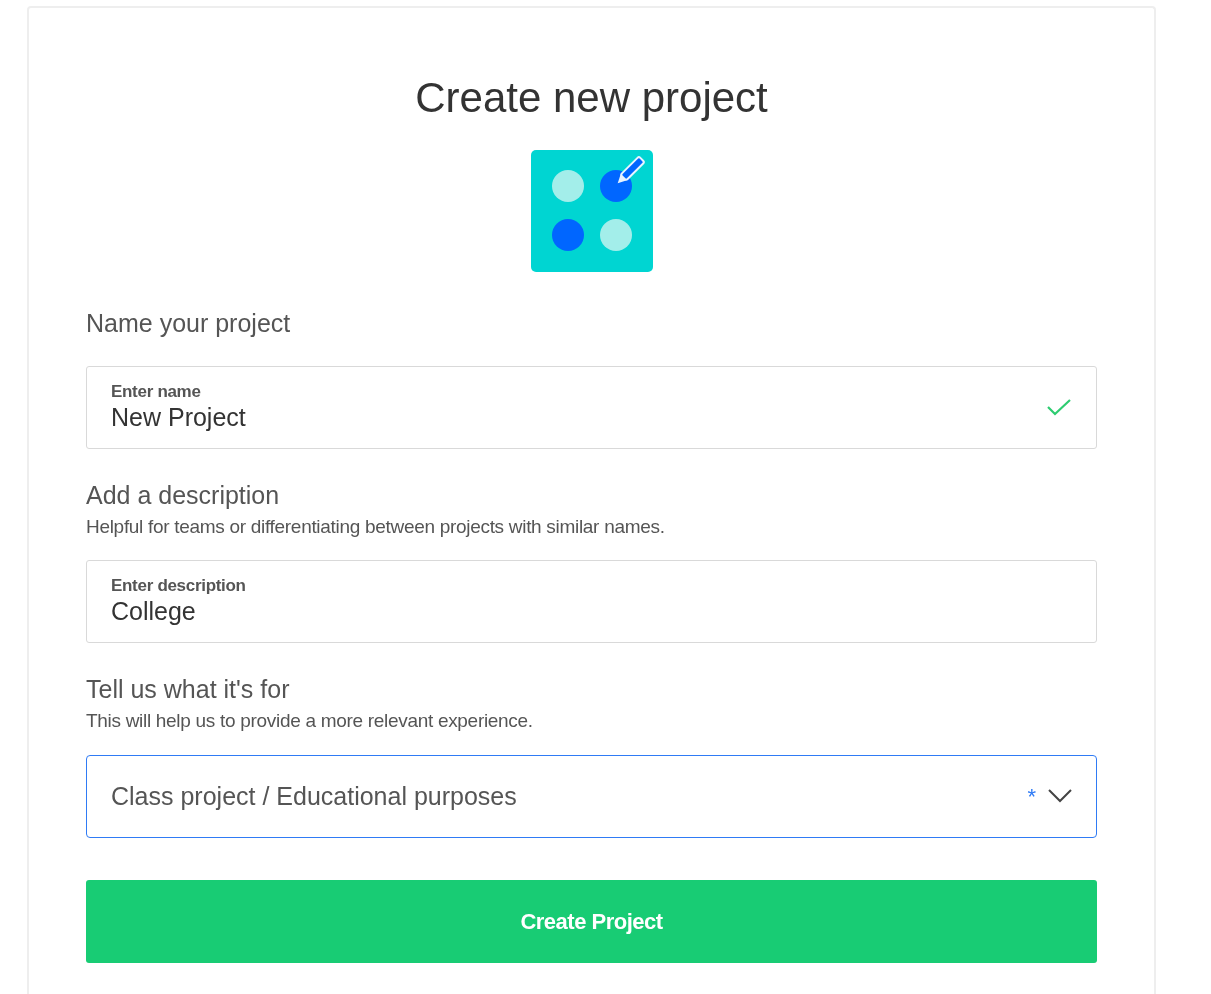  Describe the element at coordinates (1059, 407) in the screenshot. I see `check-icon` at that location.